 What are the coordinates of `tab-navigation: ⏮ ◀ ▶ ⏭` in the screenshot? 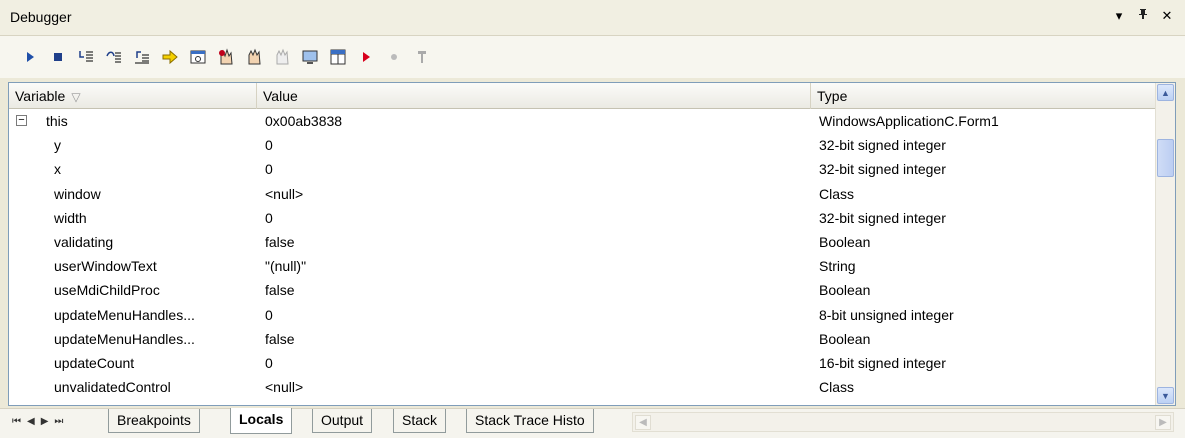 It's located at (37, 421).